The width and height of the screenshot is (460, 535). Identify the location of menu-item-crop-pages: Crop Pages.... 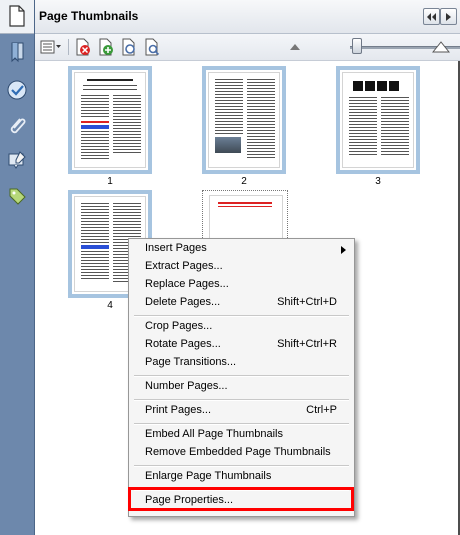
(241, 327).